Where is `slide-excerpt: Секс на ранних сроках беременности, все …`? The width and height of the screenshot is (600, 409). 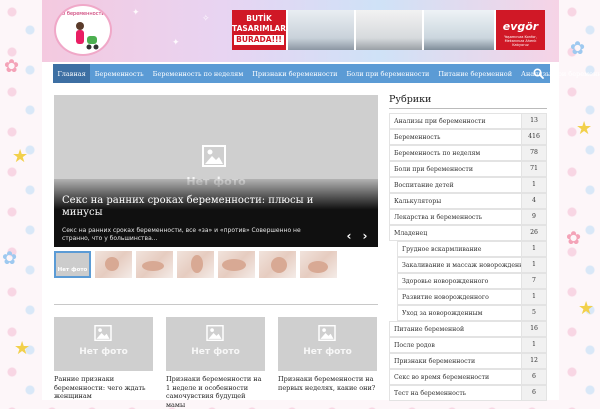 slide-excerpt: Секс на ранних сроках беременности, все … is located at coordinates (181, 234).